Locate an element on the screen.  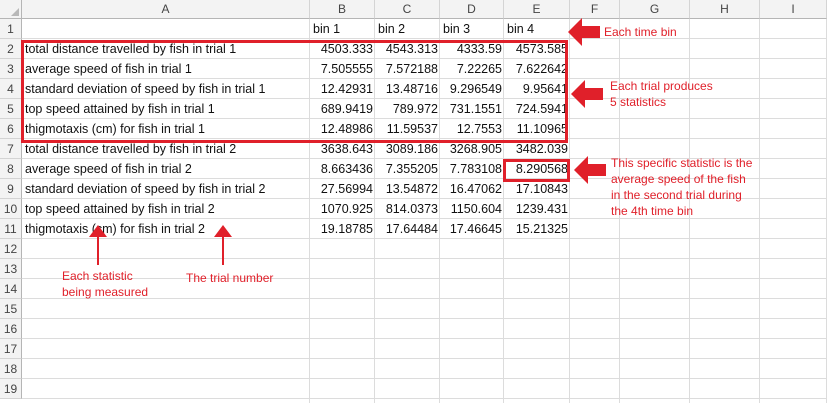
annotation-specific-line4: the 4th time bin is located at coordinates (652, 211).